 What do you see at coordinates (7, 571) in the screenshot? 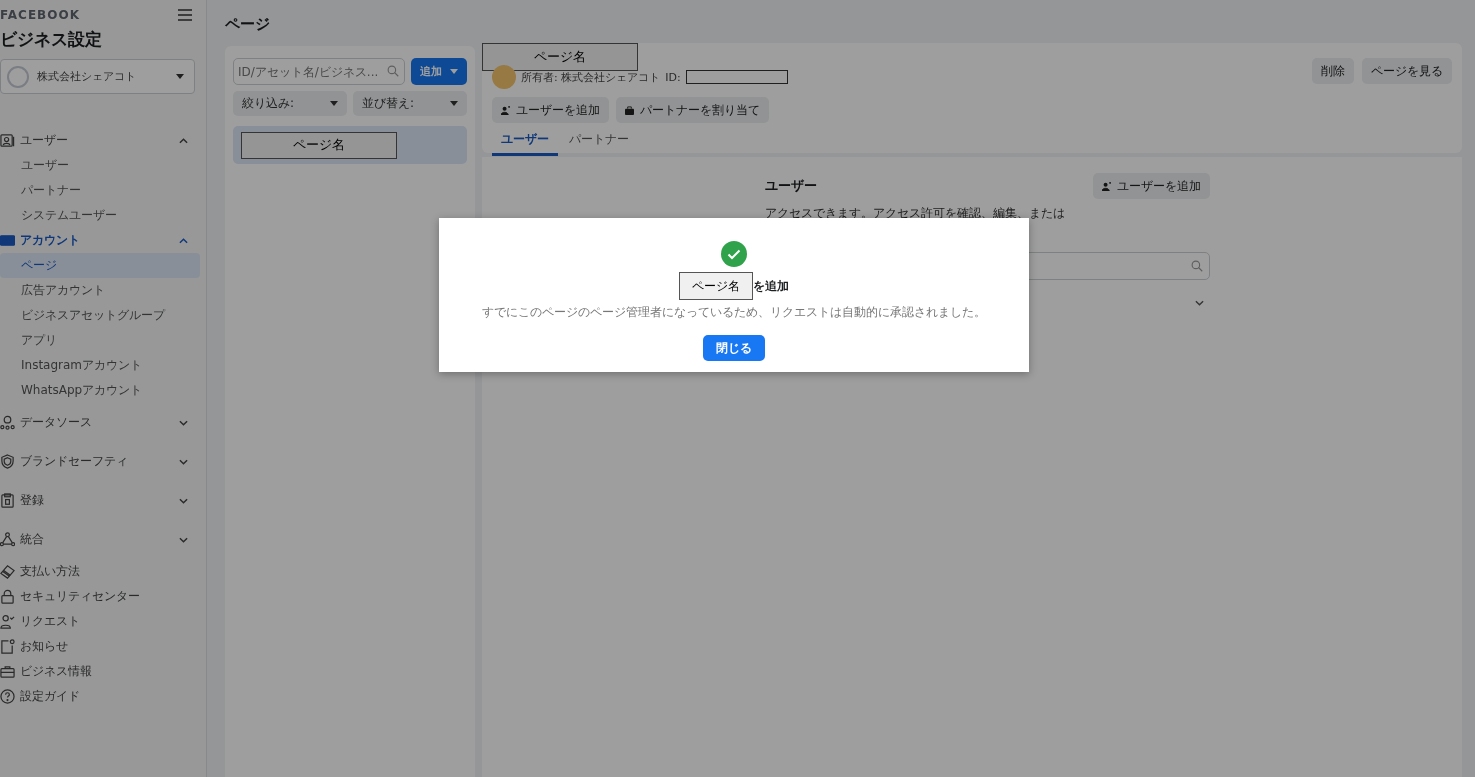
I see `card-icon` at bounding box center [7, 571].